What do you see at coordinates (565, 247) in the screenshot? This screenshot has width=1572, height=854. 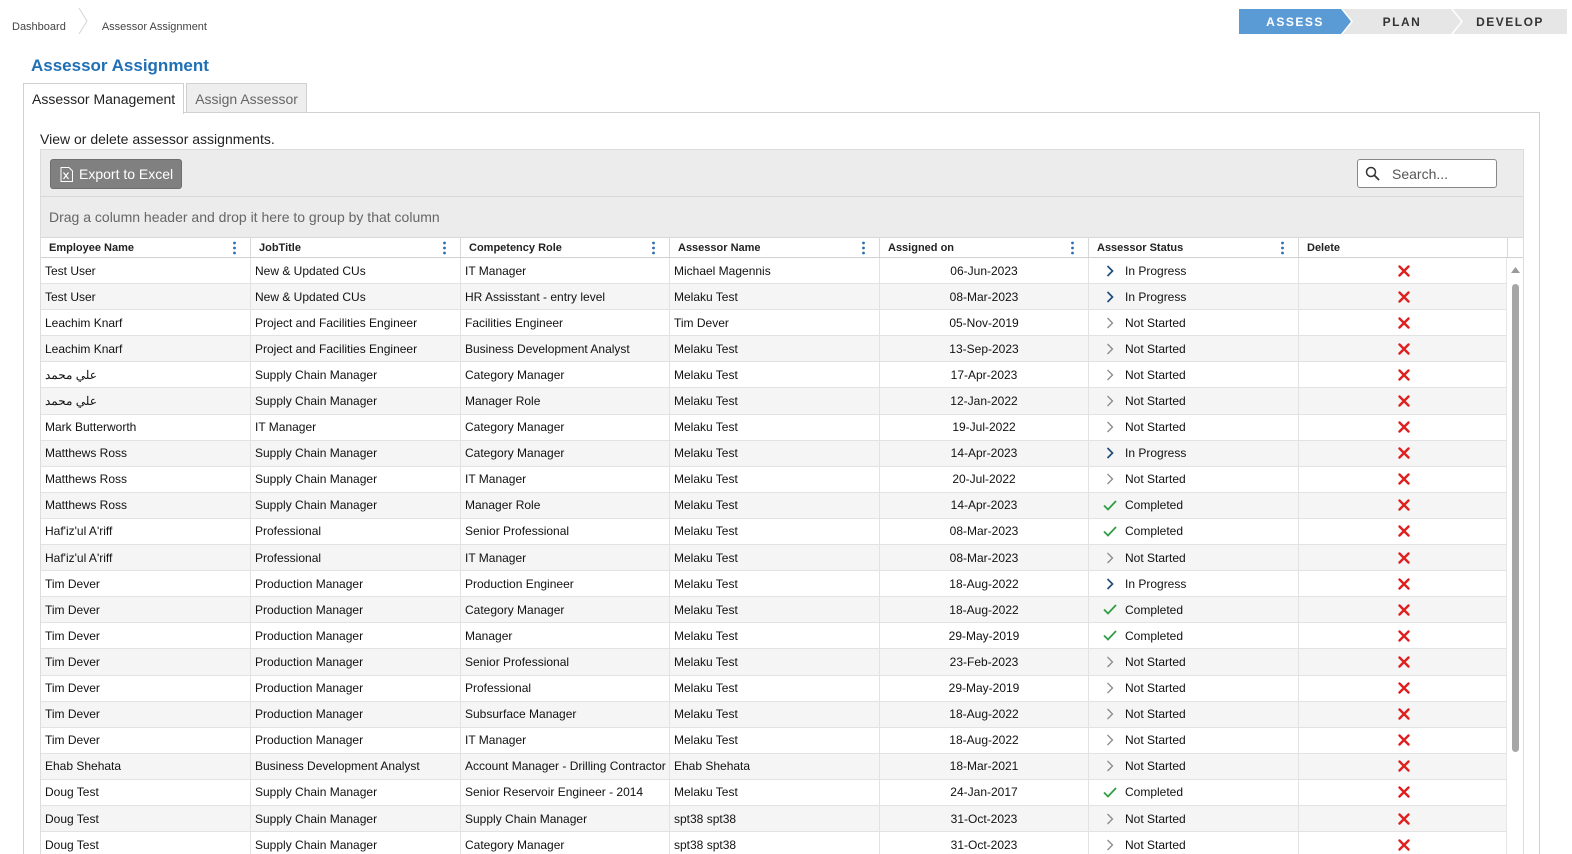 I see `column-header-competency-role: Competency Role` at bounding box center [565, 247].